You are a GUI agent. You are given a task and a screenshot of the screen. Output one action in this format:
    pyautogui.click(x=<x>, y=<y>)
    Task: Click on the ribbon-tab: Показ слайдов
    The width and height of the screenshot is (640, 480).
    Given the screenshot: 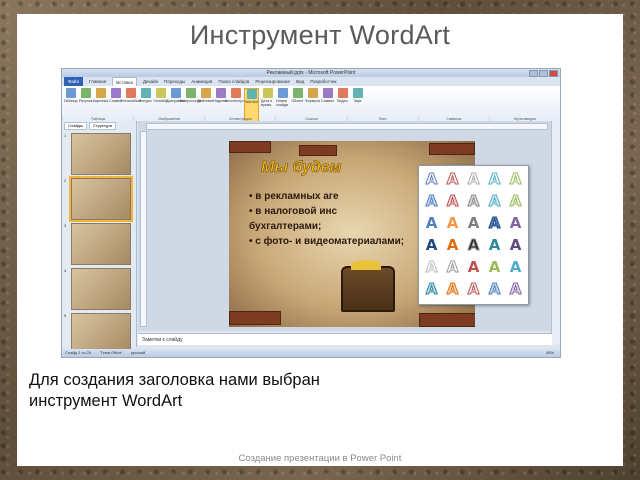 What is the action you would take?
    pyautogui.click(x=233, y=81)
    